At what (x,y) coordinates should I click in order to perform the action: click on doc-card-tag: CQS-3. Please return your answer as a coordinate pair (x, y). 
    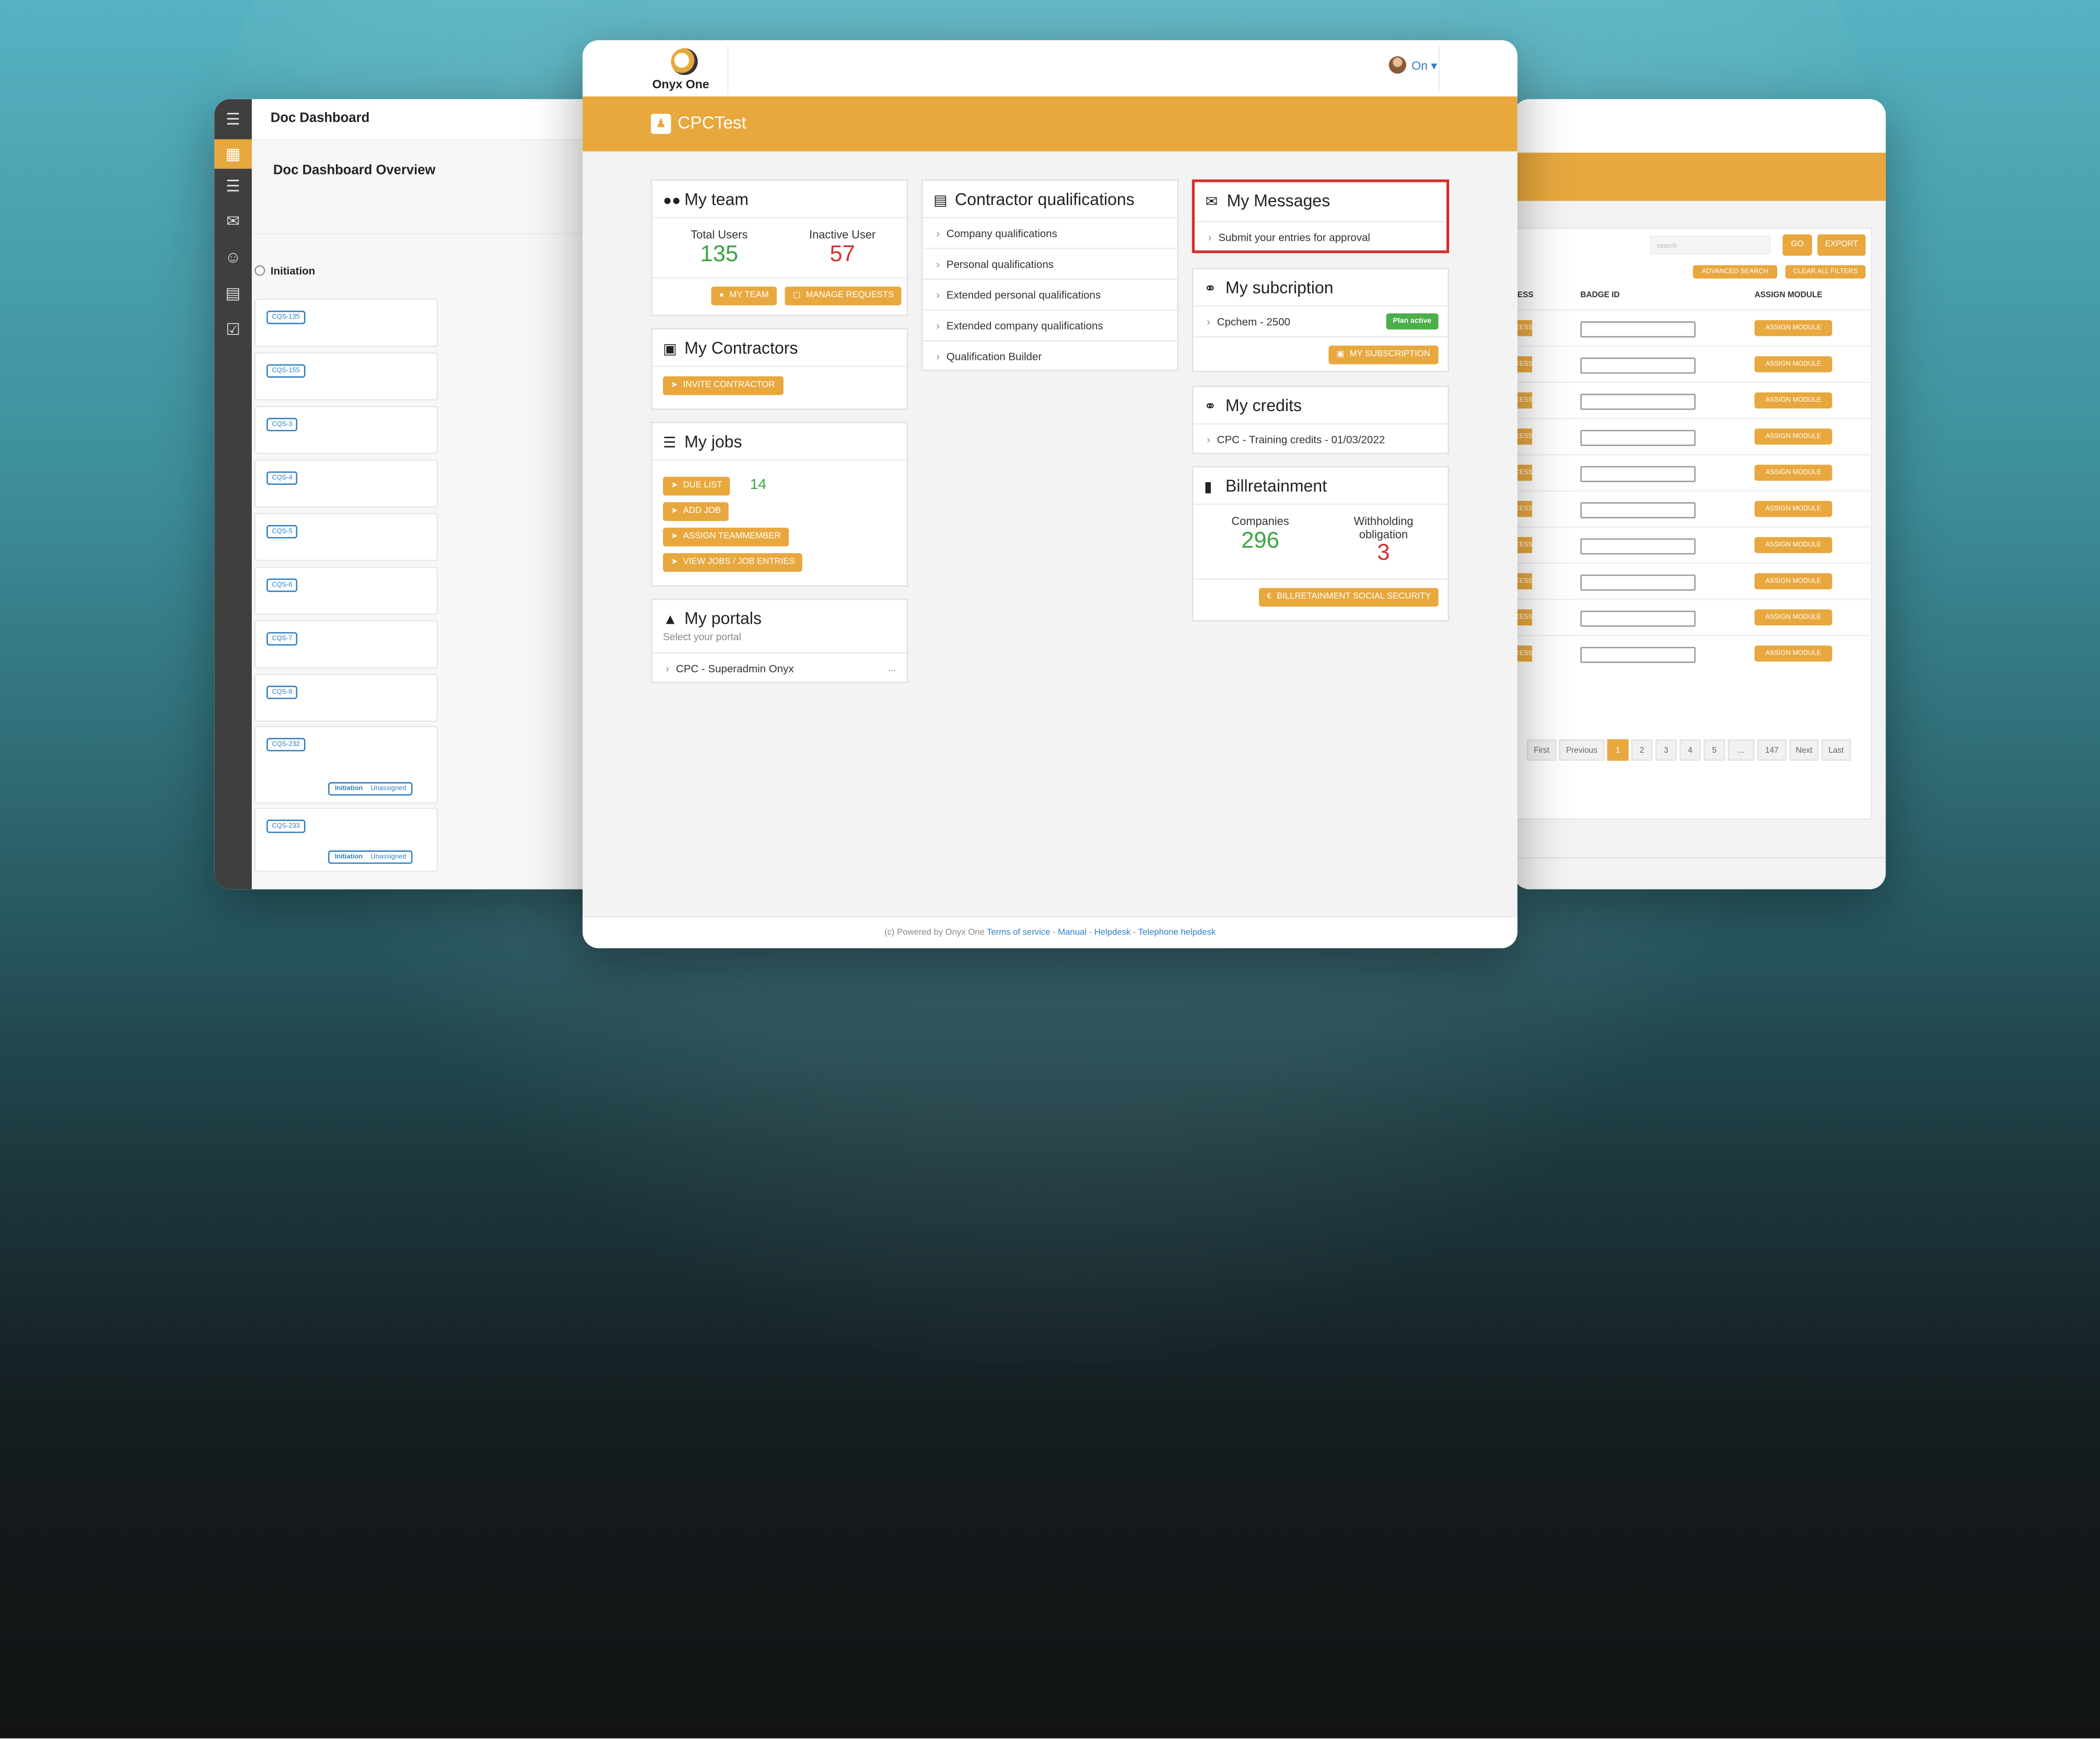
    Looking at the image, I should click on (282, 424).